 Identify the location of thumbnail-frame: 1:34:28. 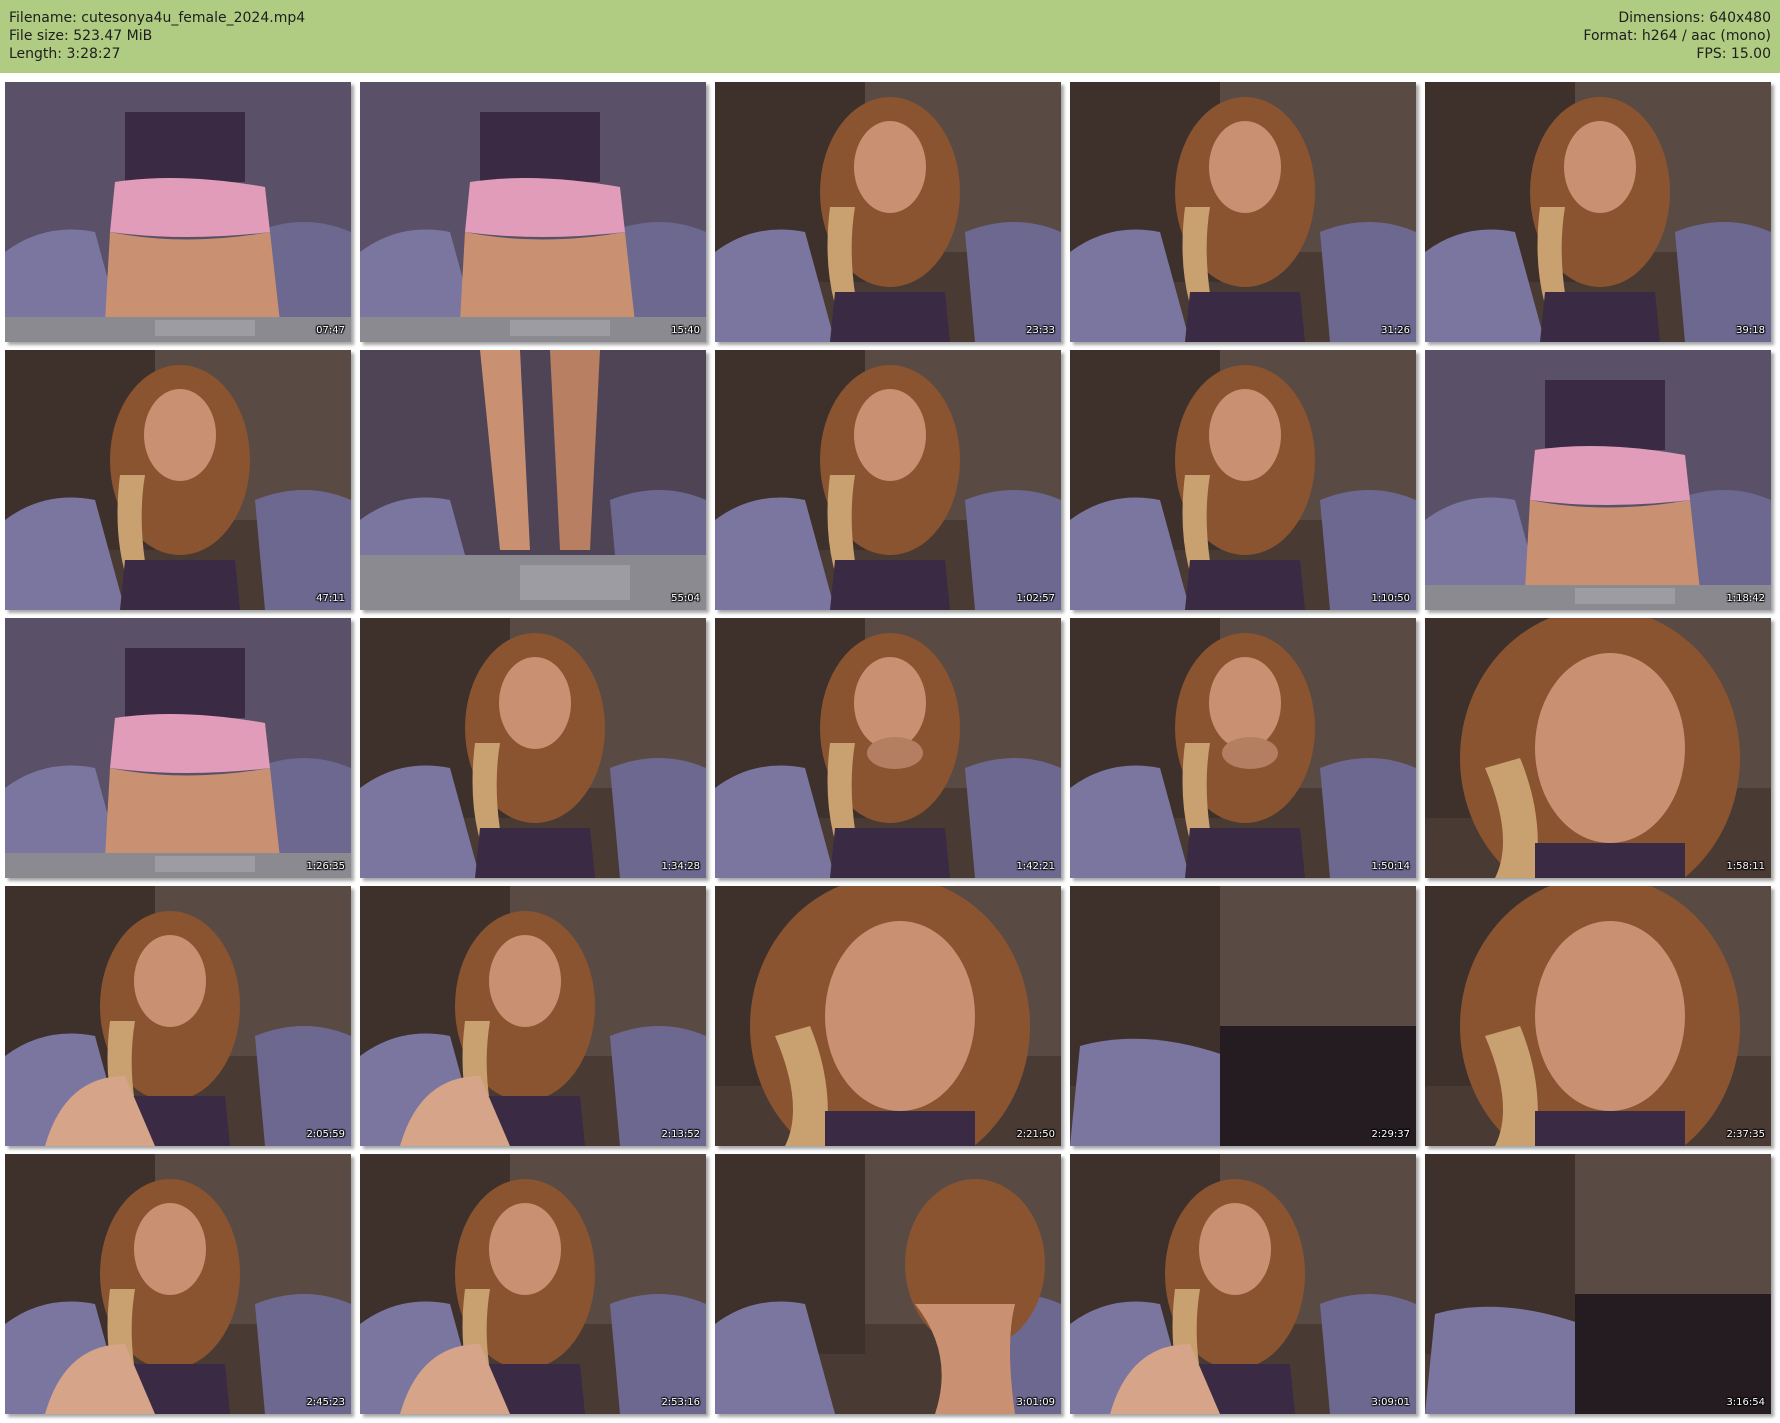
(533, 748).